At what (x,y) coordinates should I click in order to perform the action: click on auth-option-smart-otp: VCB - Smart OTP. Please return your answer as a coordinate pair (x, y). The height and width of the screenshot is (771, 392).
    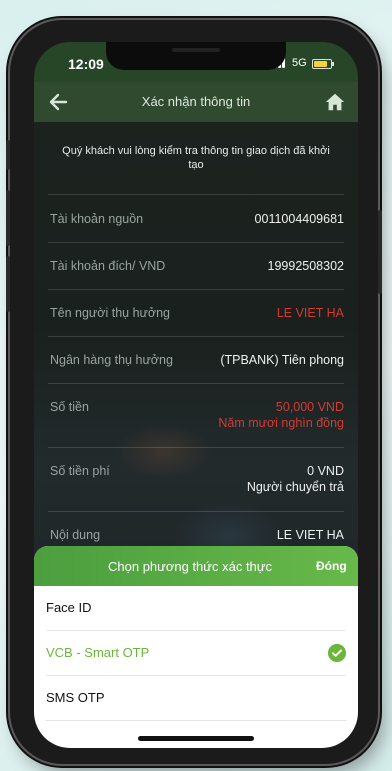
    Looking at the image, I should click on (196, 653).